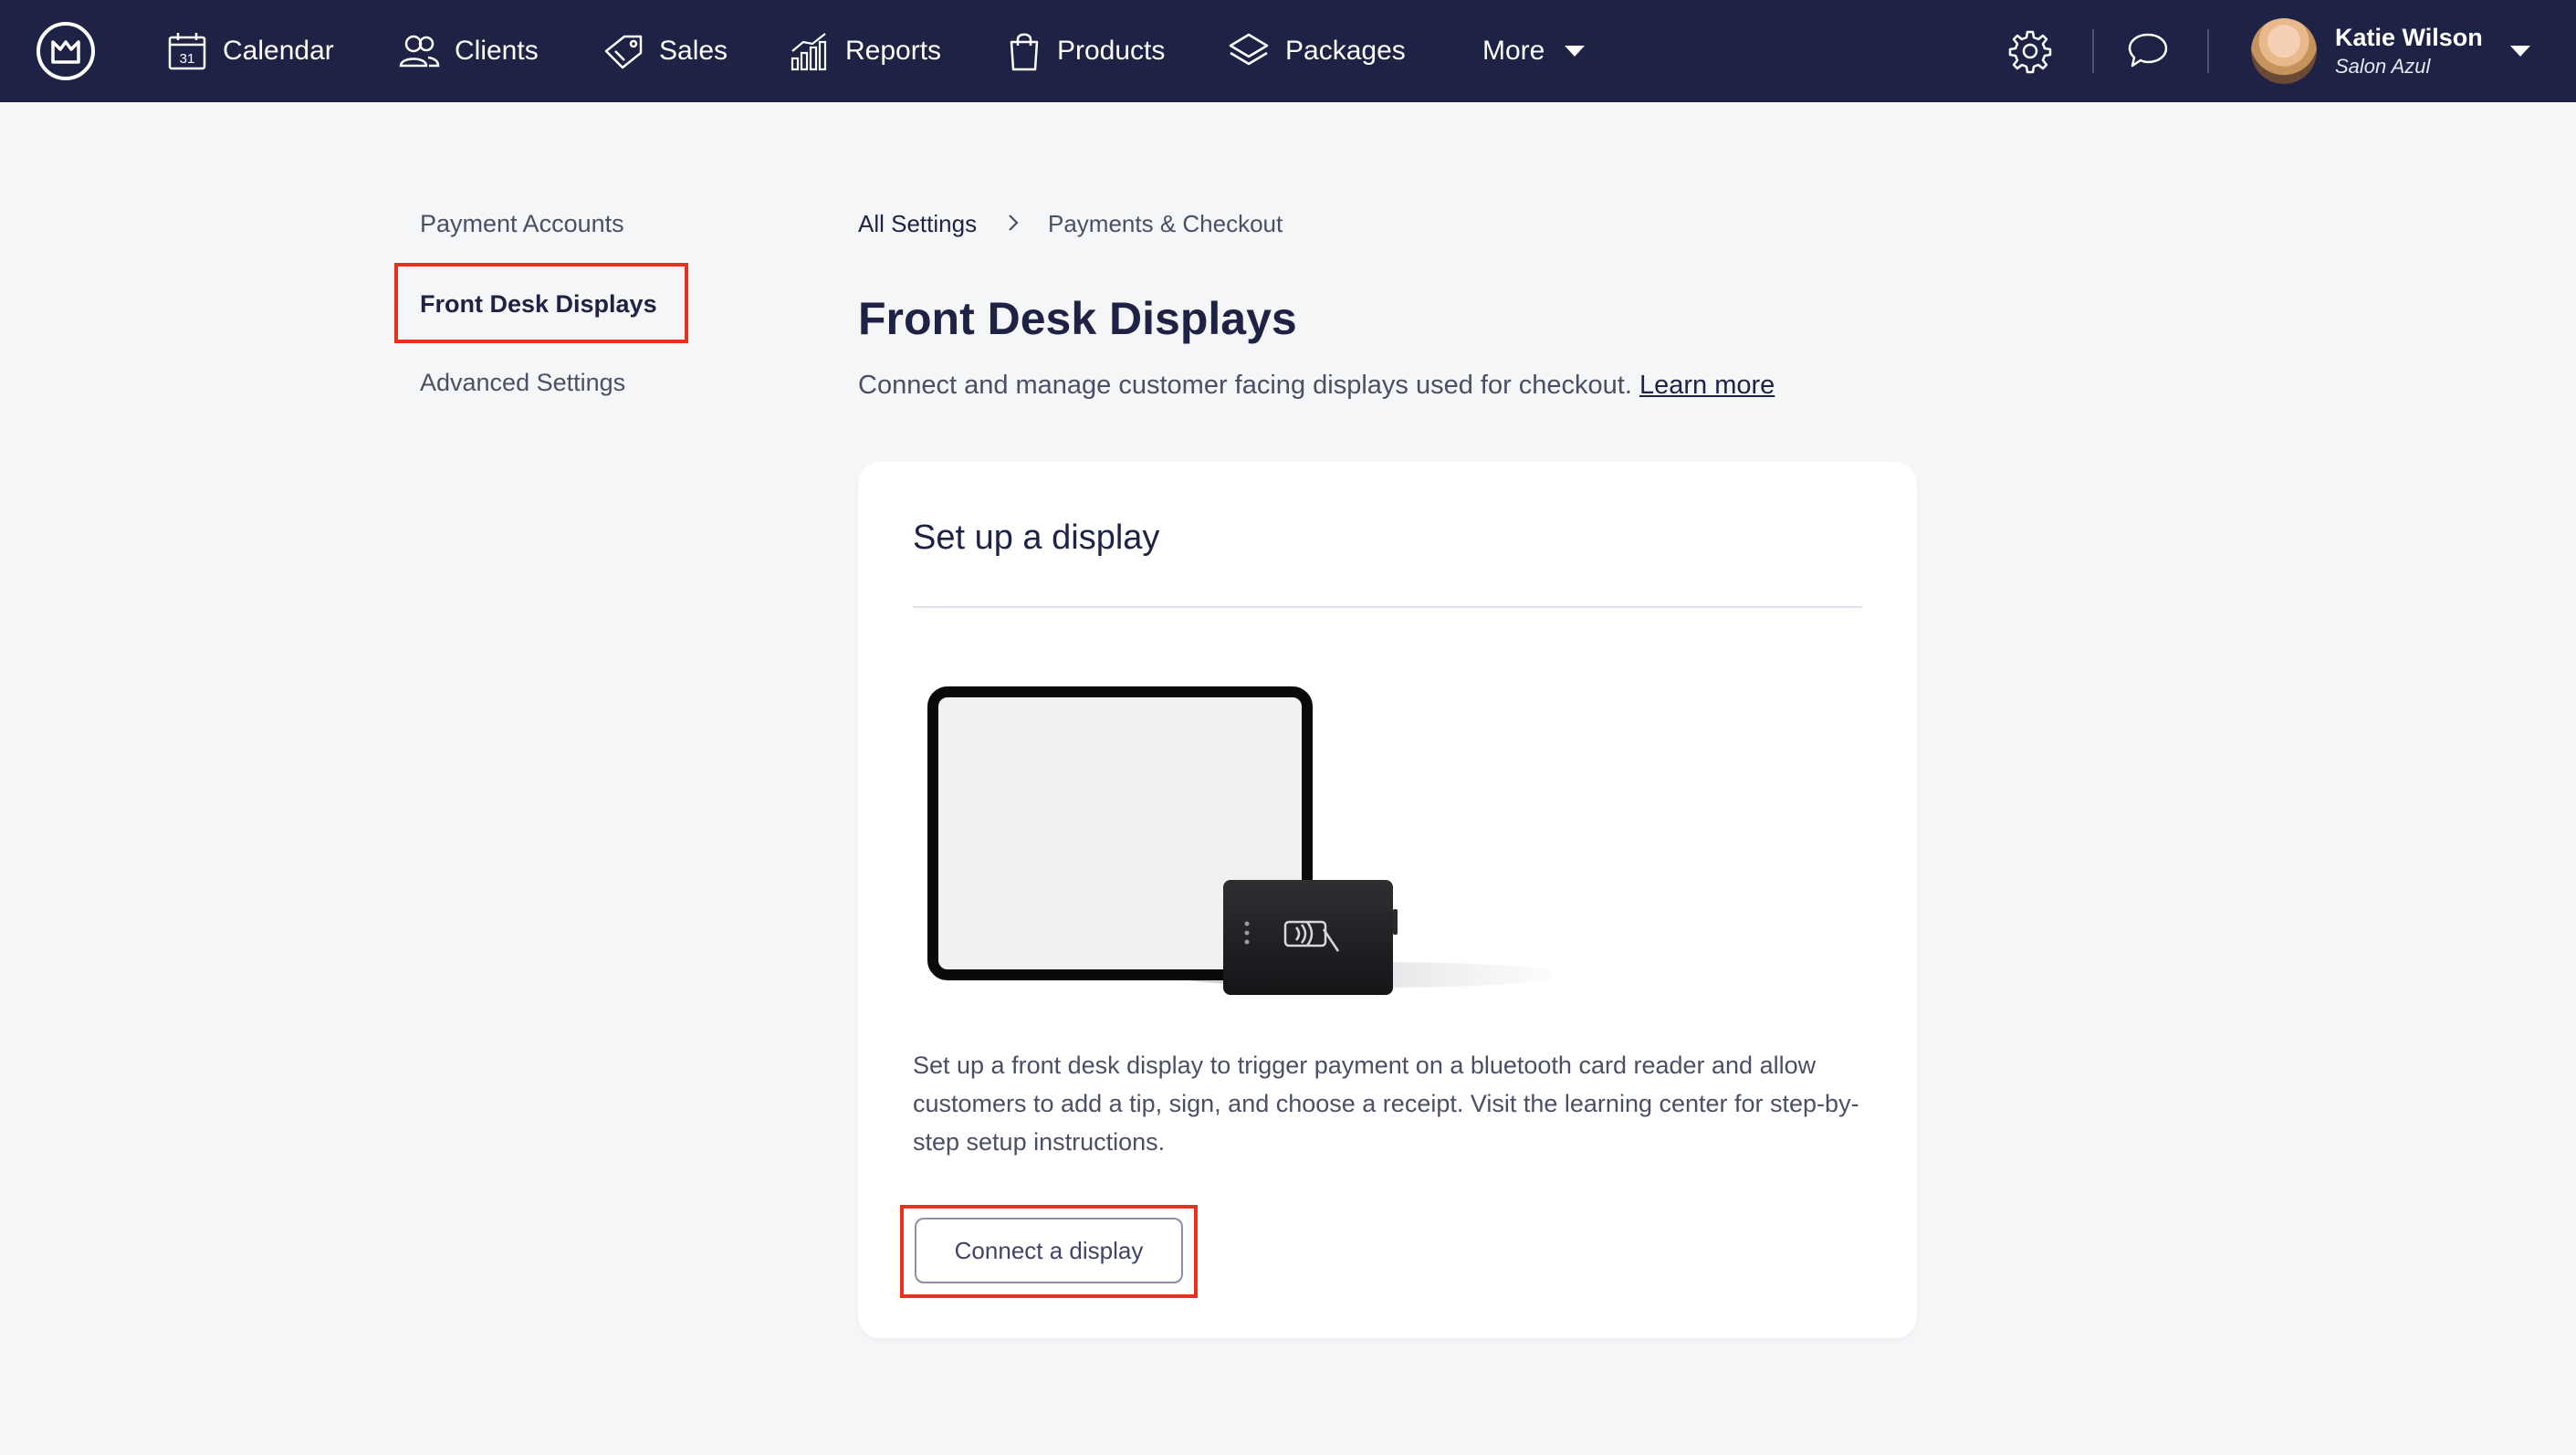  I want to click on chat-bubble-icon, so click(2148, 50).